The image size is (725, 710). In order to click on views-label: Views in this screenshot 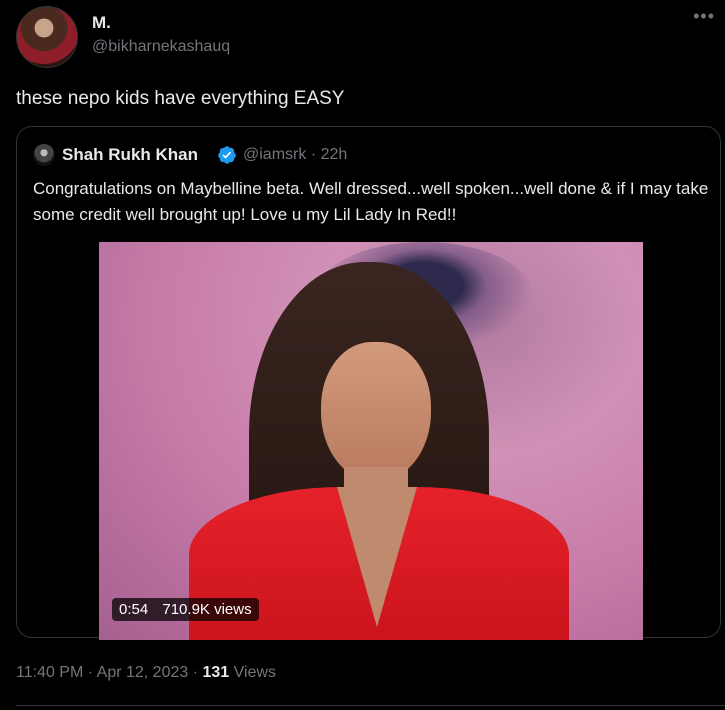, I will do `click(255, 672)`.